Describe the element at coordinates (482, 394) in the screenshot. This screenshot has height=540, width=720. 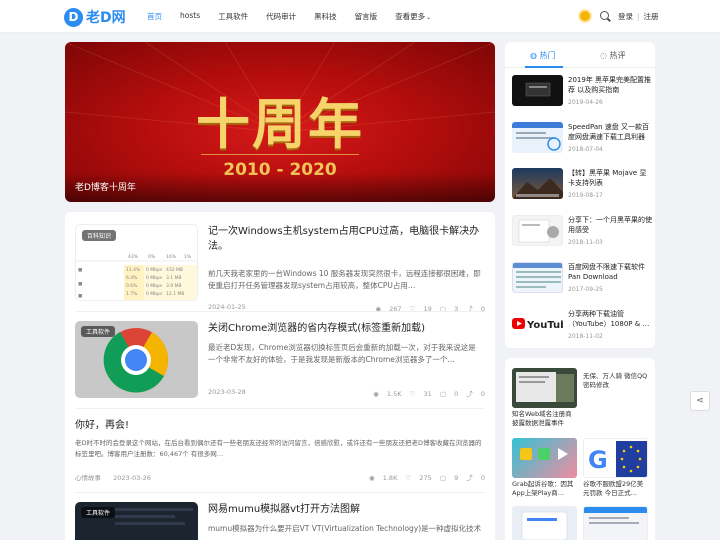
I see `share-count: 0` at that location.